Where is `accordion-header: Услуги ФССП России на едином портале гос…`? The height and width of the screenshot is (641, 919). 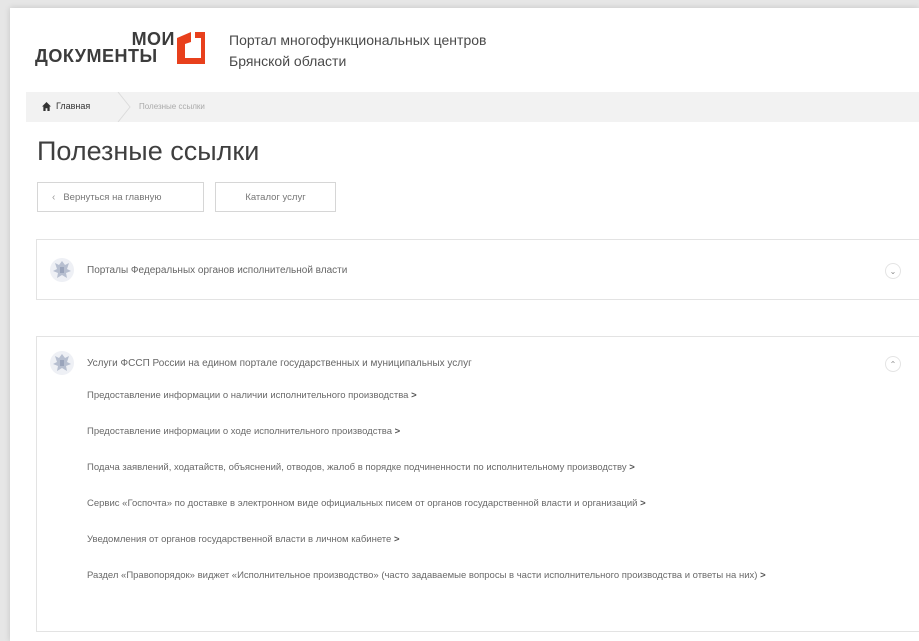 accordion-header: Услуги ФССП России на едином портале гос… is located at coordinates (260, 363).